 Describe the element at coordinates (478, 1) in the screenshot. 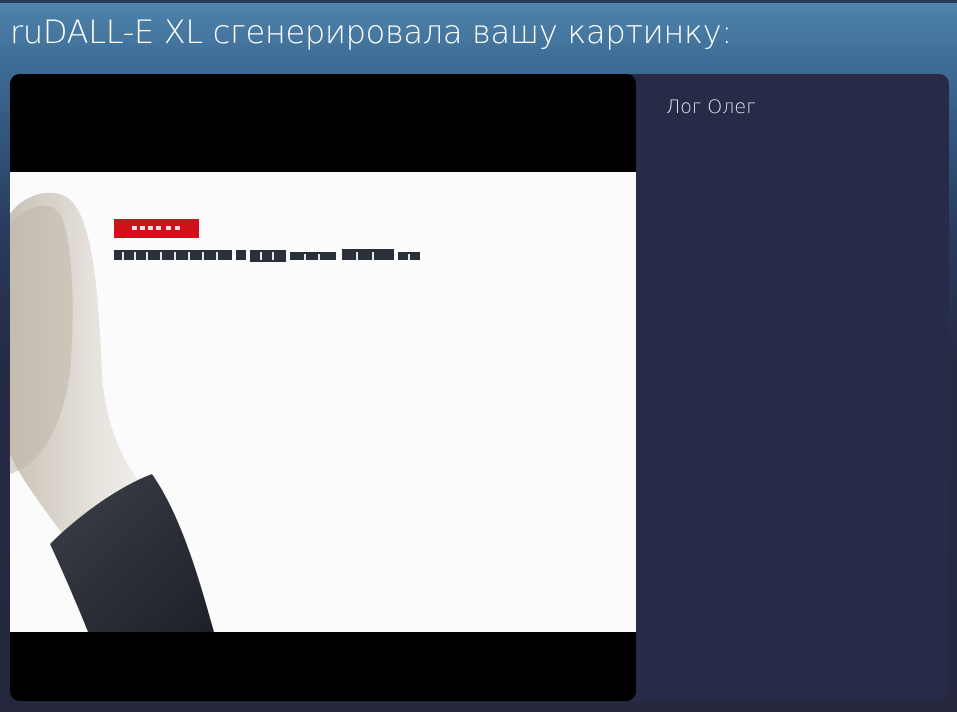

I see `top-border` at that location.